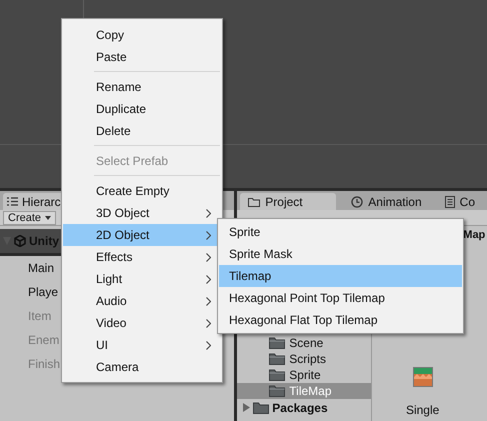 The width and height of the screenshot is (487, 421). What do you see at coordinates (288, 201) in the screenshot?
I see `panel-tab: Project` at bounding box center [288, 201].